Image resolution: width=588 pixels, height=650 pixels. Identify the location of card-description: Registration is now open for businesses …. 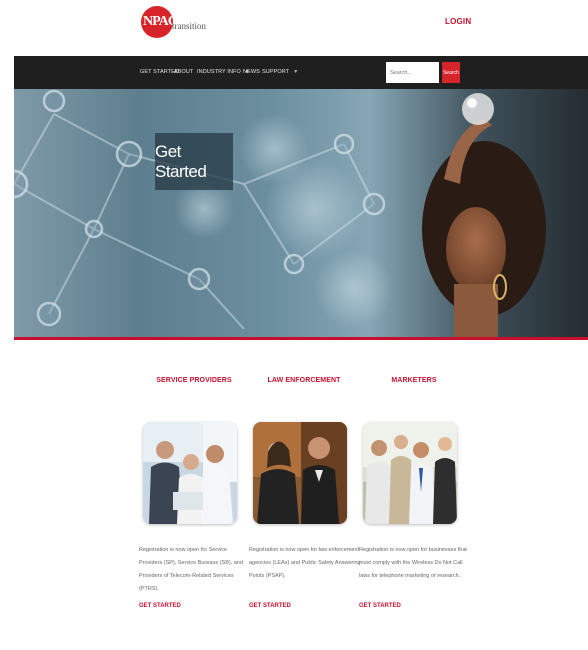
(413, 563).